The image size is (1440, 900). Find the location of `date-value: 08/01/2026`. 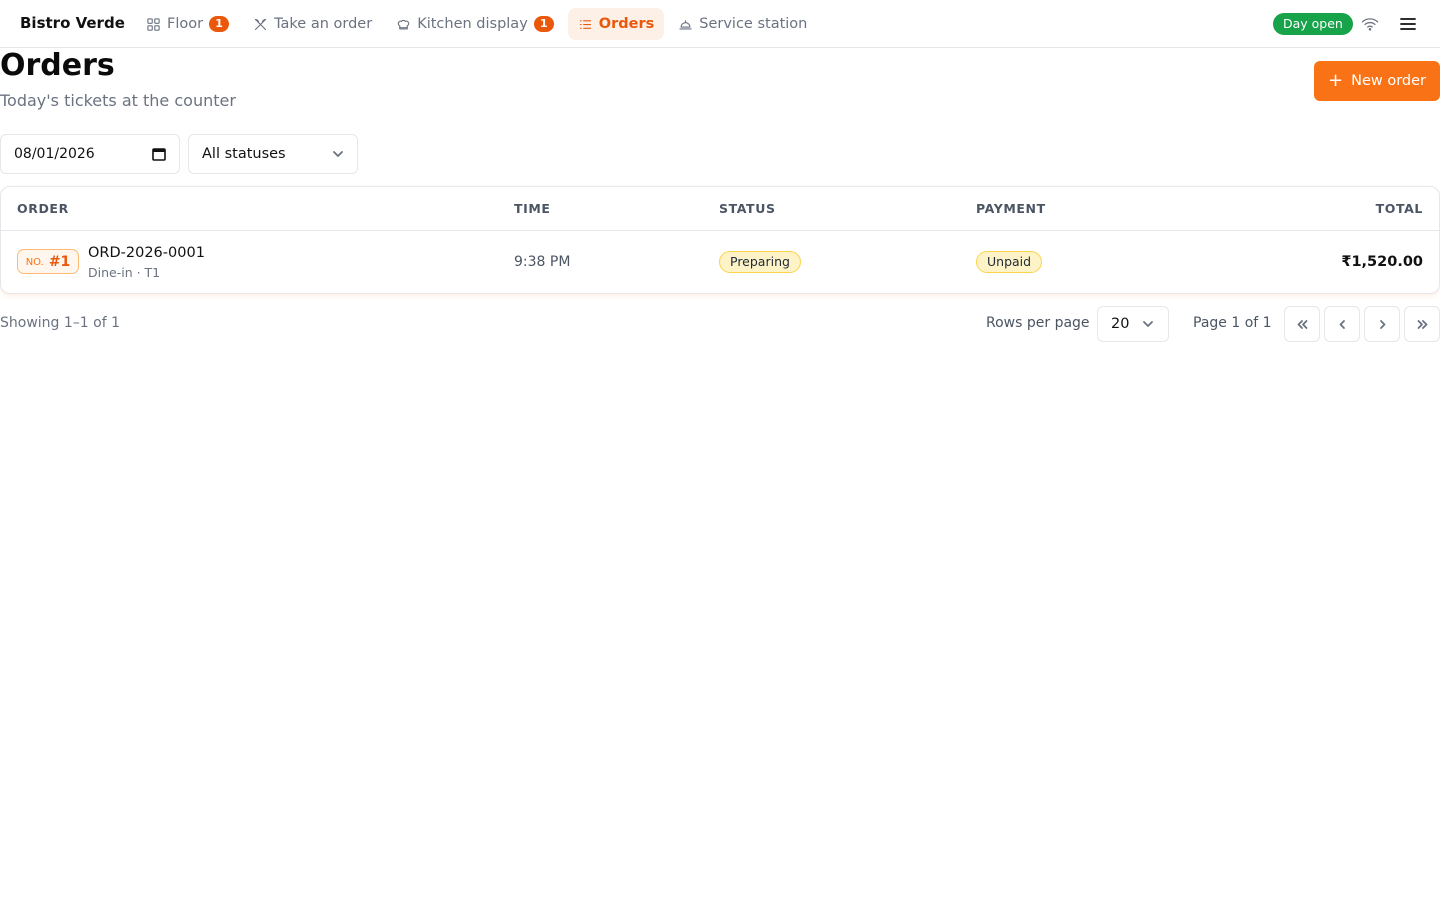

date-value: 08/01/2026 is located at coordinates (54, 154).